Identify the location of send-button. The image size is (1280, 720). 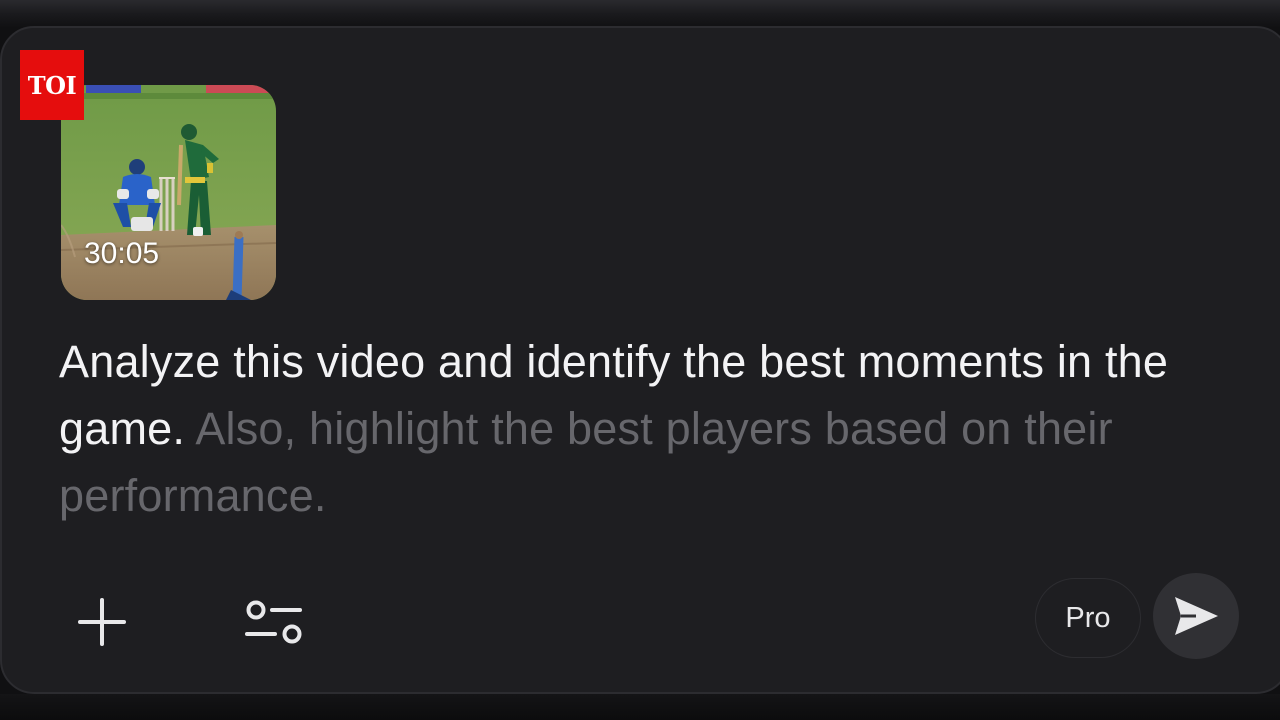
(1196, 616).